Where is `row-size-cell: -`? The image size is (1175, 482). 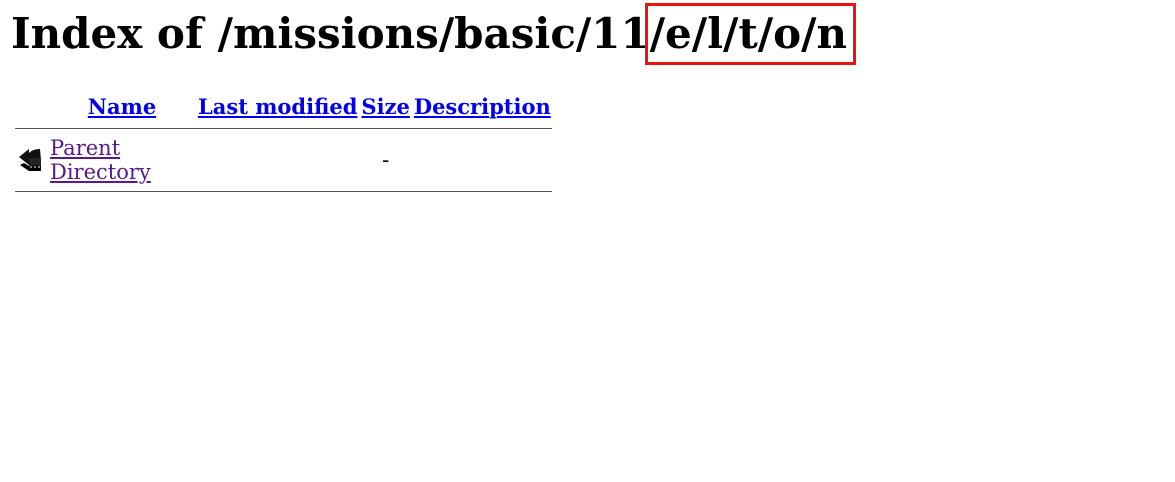 row-size-cell: - is located at coordinates (386, 160).